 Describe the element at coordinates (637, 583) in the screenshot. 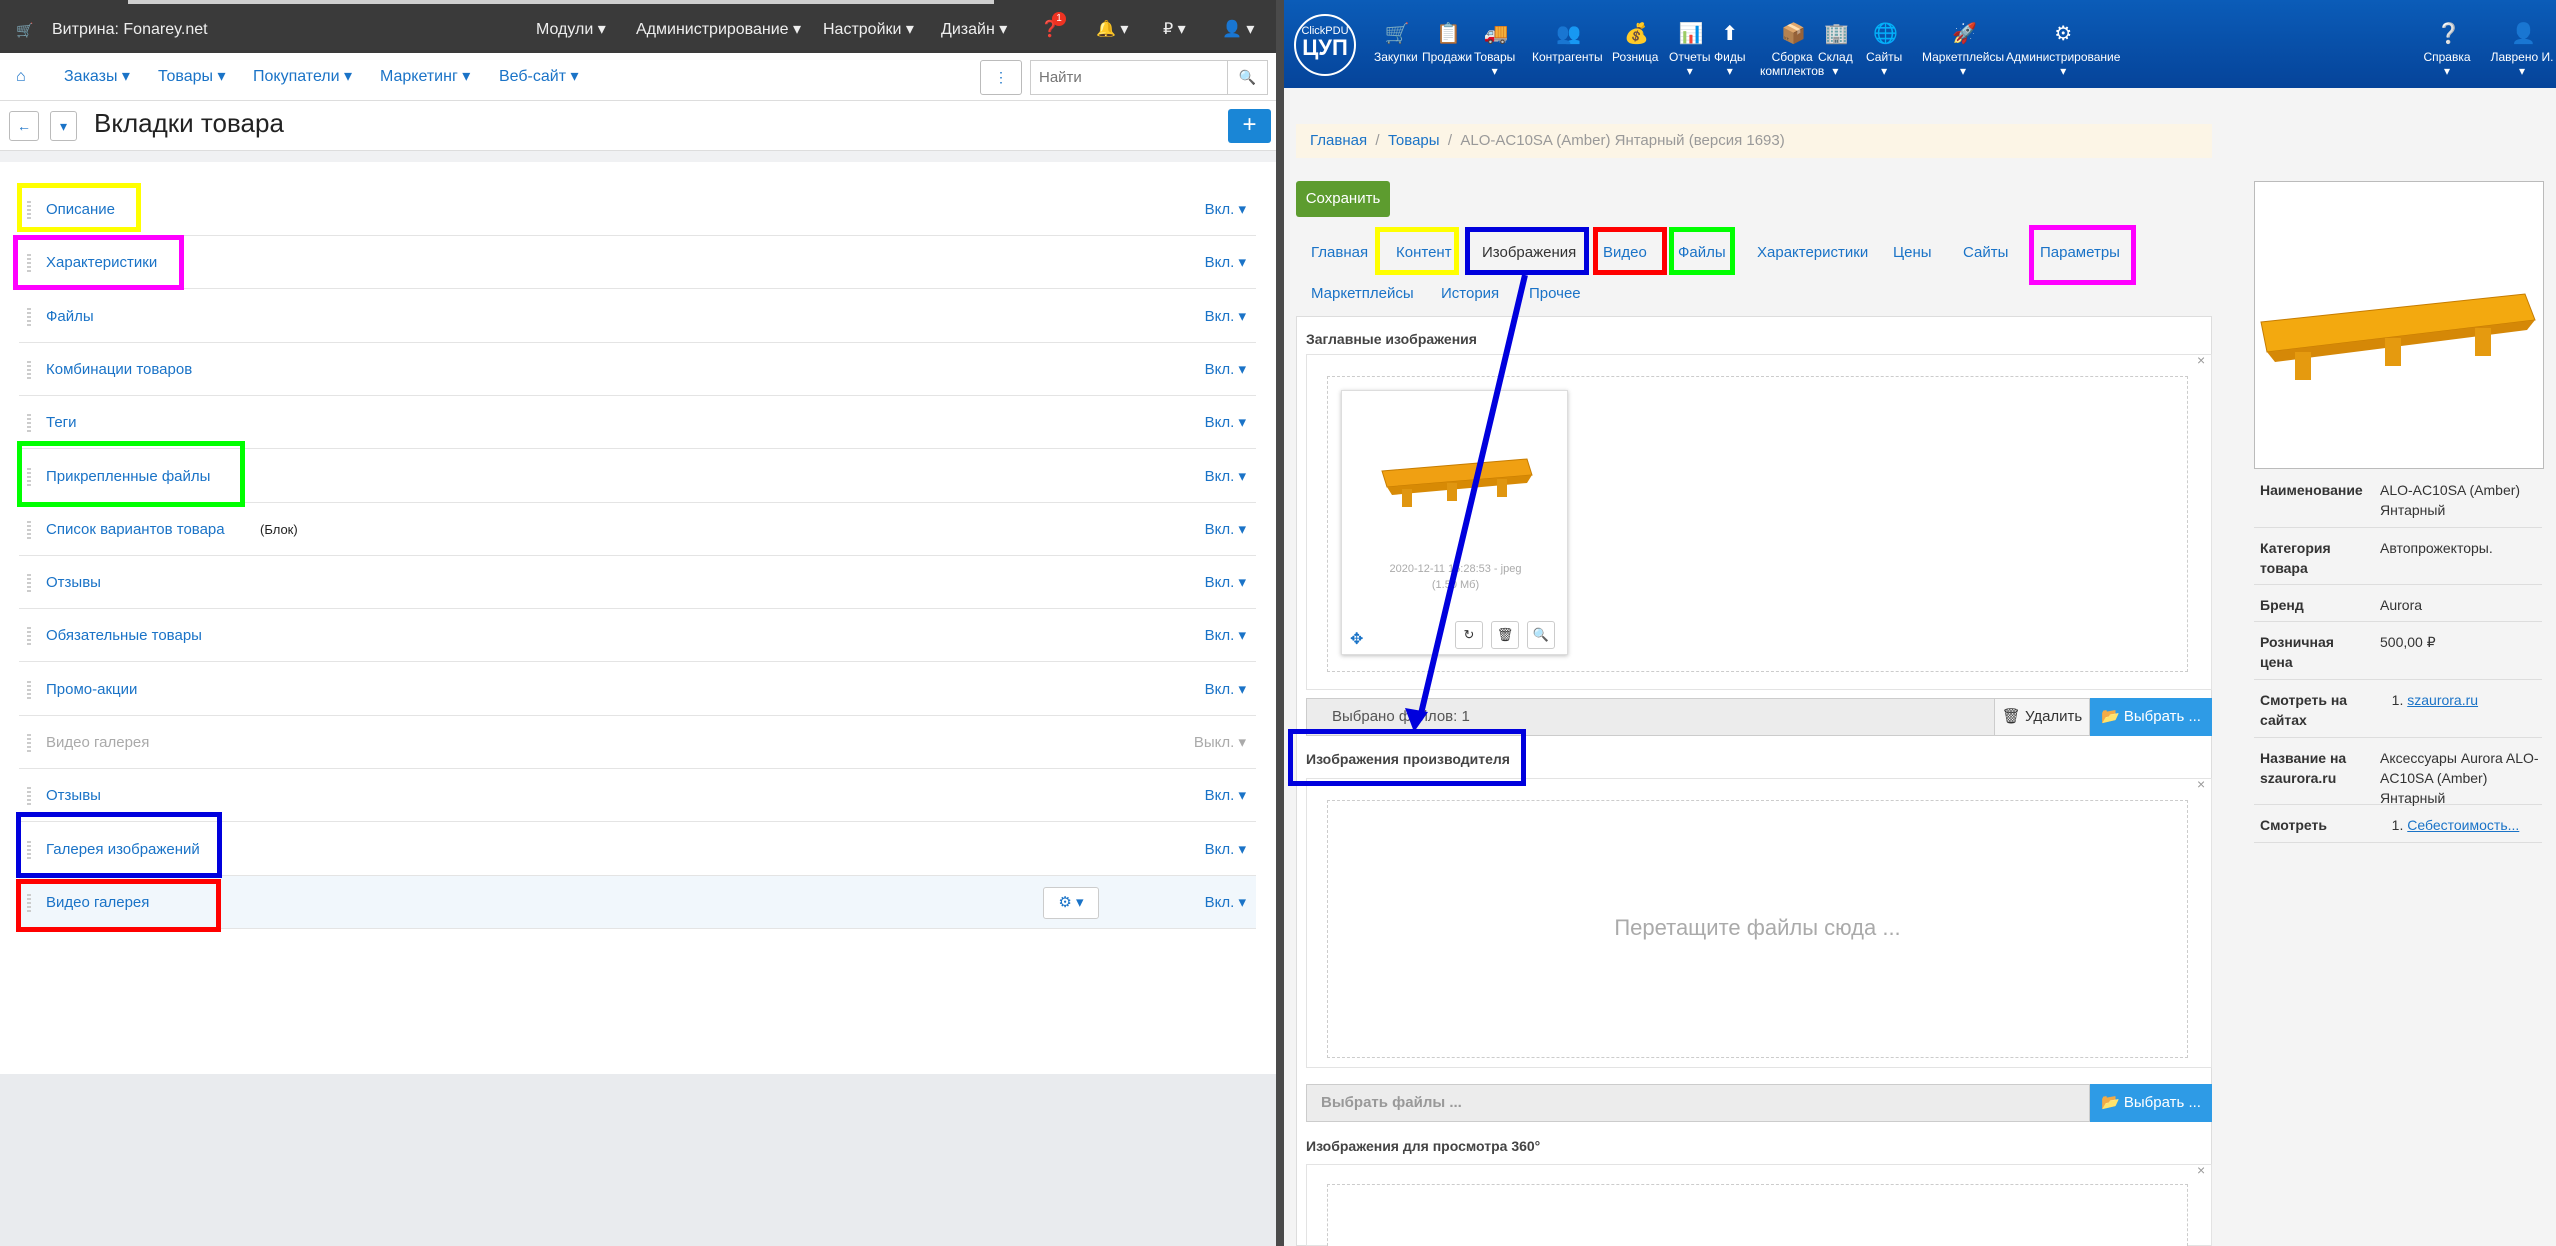

I see `tab-row-reviews: Отзывы Вкл. ▾` at that location.